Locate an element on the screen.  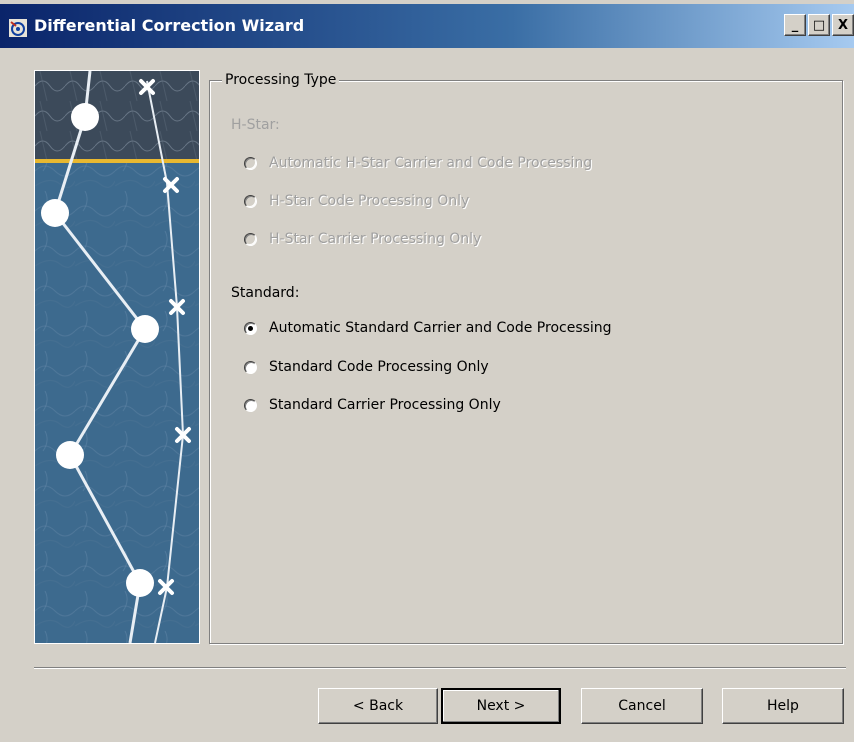
title-bar: Differential Correction Wizard _ □ X is located at coordinates (427, 24).